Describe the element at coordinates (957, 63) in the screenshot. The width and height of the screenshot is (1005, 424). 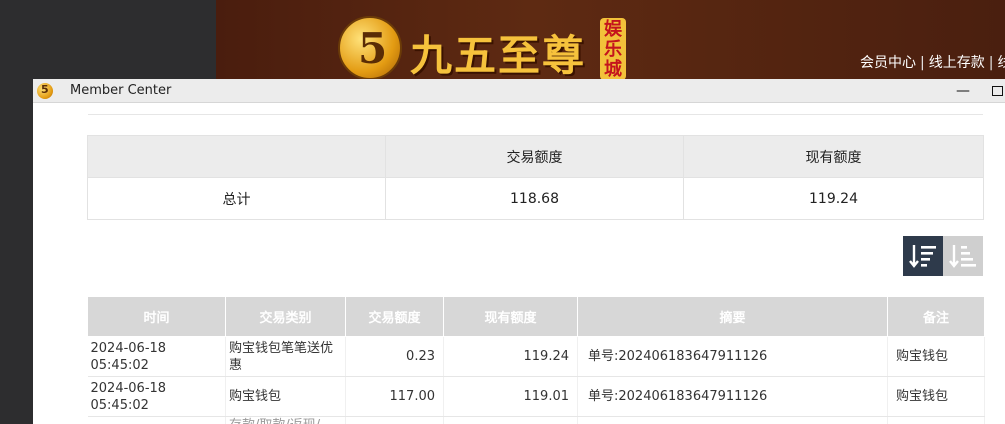
I see `link-online-deposit: 线上存款` at that location.